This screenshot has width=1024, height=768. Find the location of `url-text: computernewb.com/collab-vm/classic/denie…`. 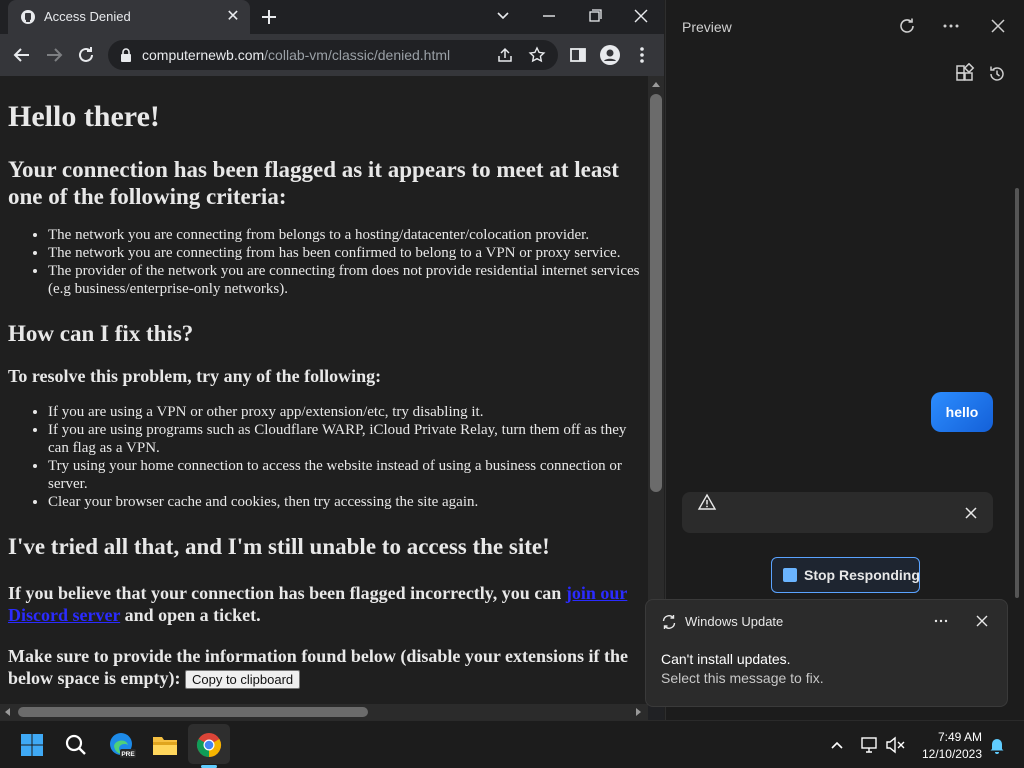

url-text: computernewb.com/collab-vm/classic/denie… is located at coordinates (296, 55).